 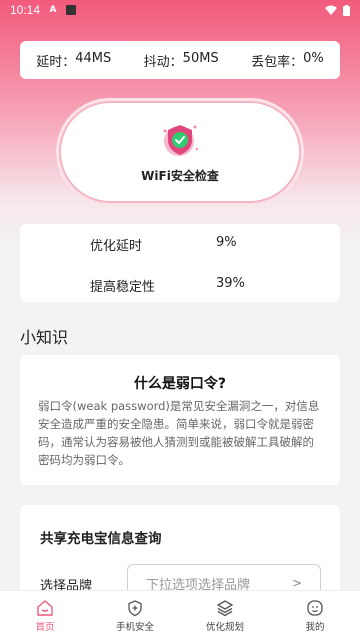 I want to click on smile-icon, so click(x=315, y=607).